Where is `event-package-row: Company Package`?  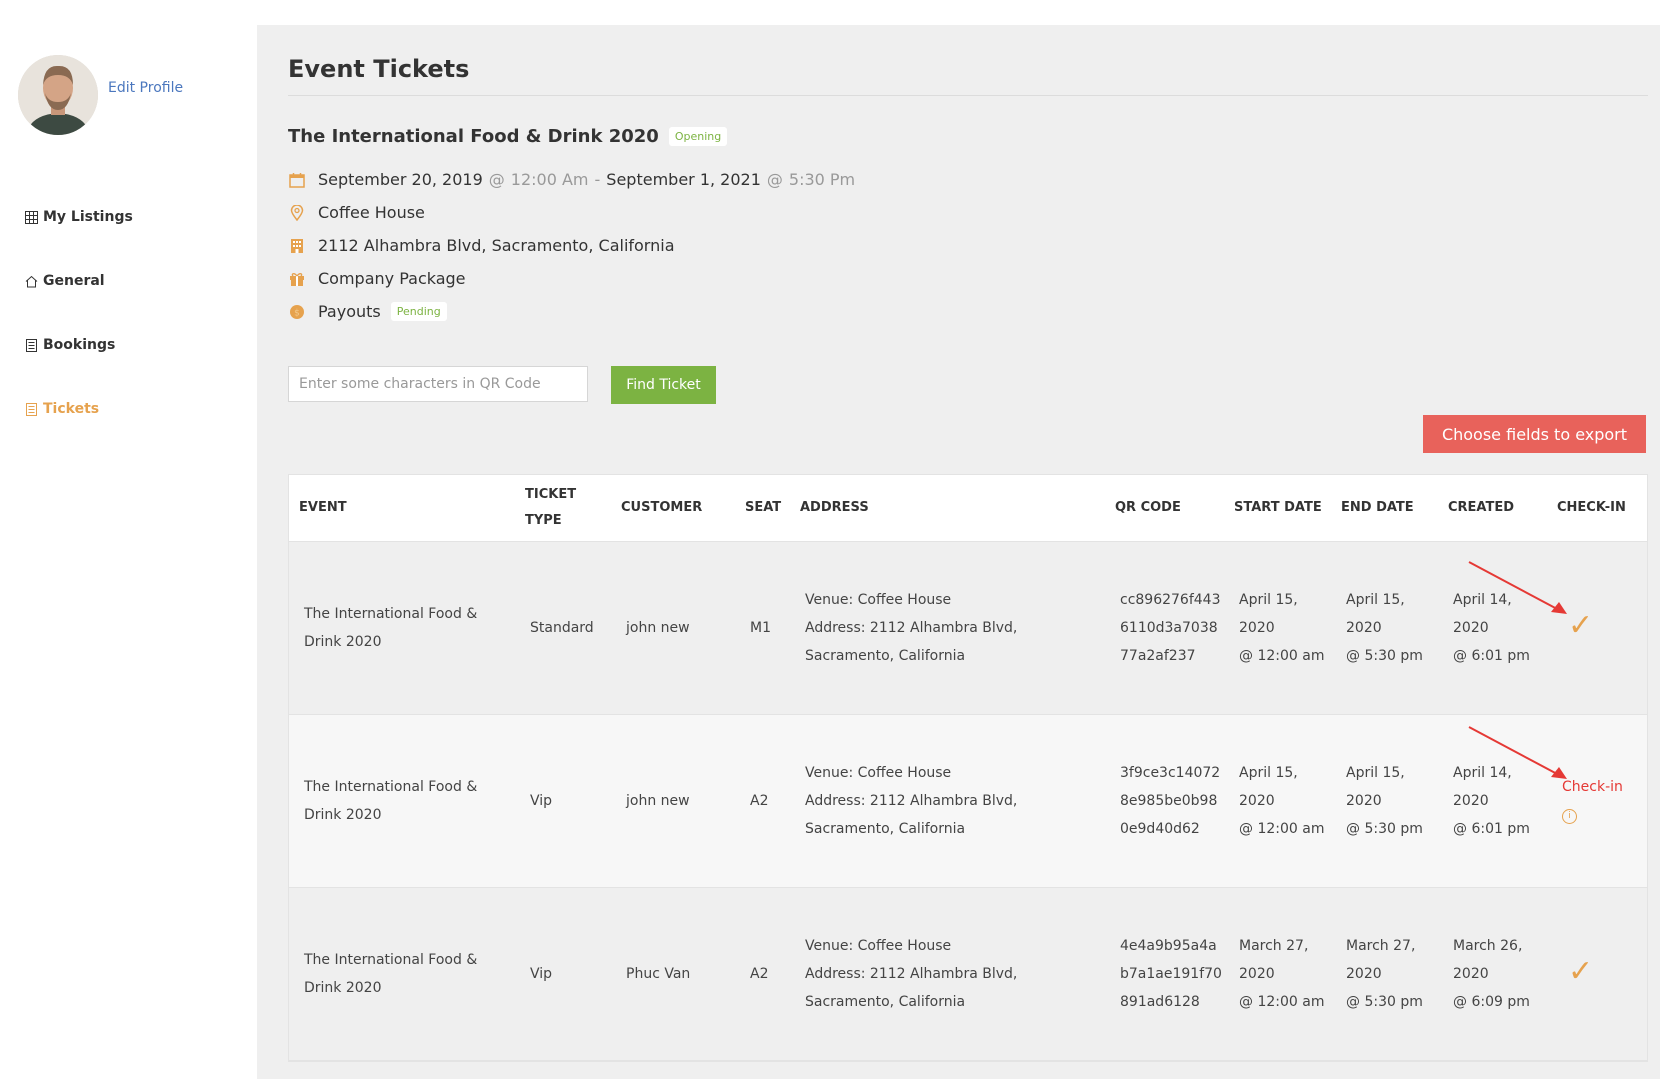
event-package-row: Company Package is located at coordinates (571, 278).